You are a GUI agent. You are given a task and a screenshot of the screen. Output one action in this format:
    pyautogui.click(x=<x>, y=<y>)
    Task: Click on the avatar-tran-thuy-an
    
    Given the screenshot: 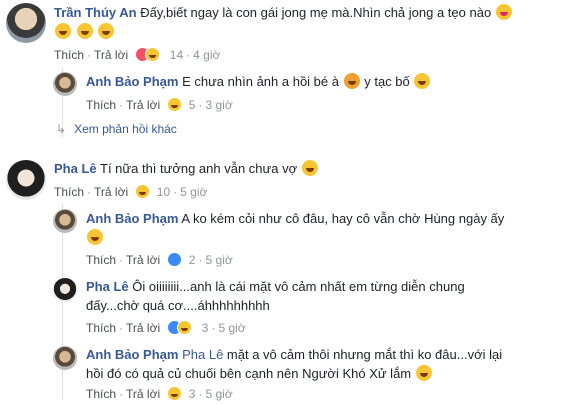 What is the action you would take?
    pyautogui.click(x=26, y=23)
    